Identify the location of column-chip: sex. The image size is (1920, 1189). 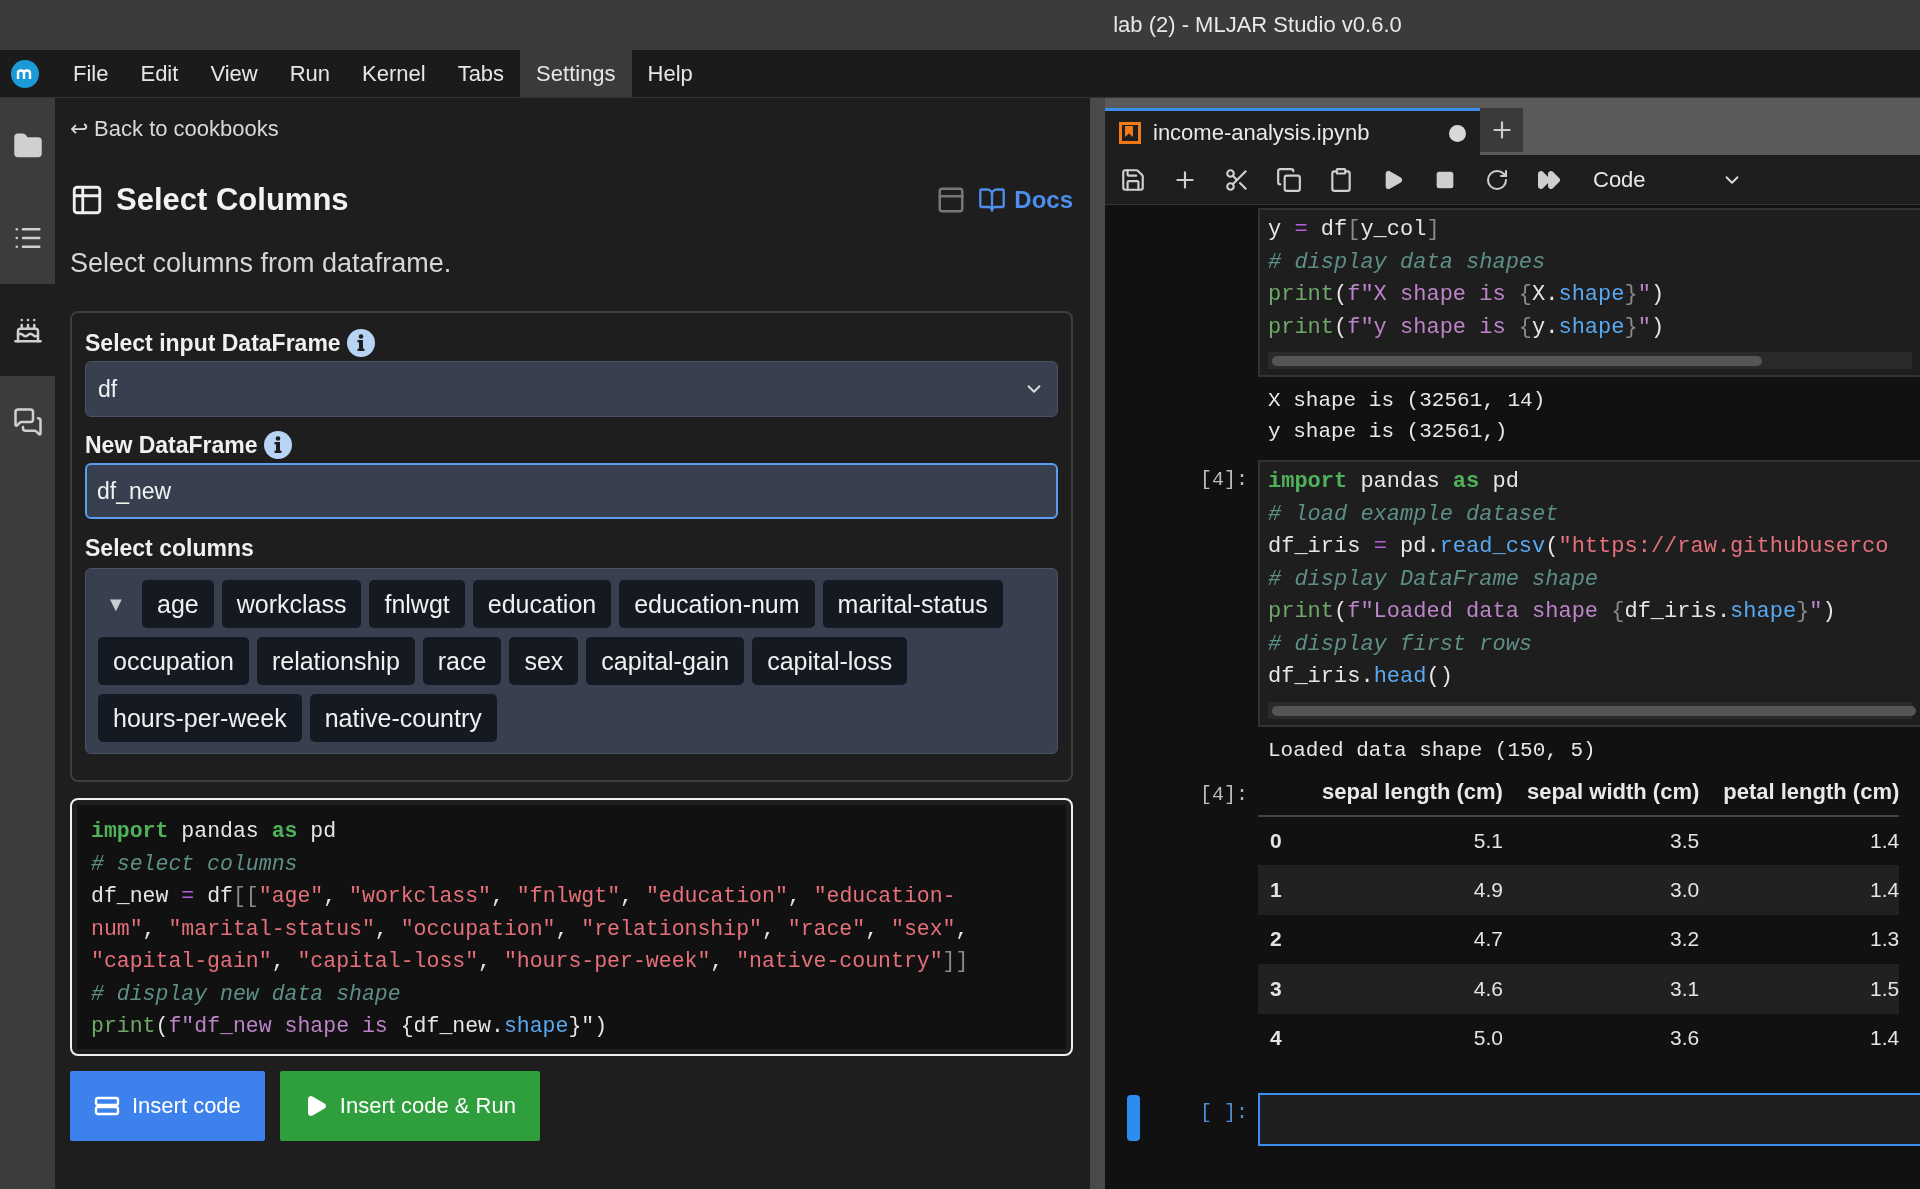
(544, 661).